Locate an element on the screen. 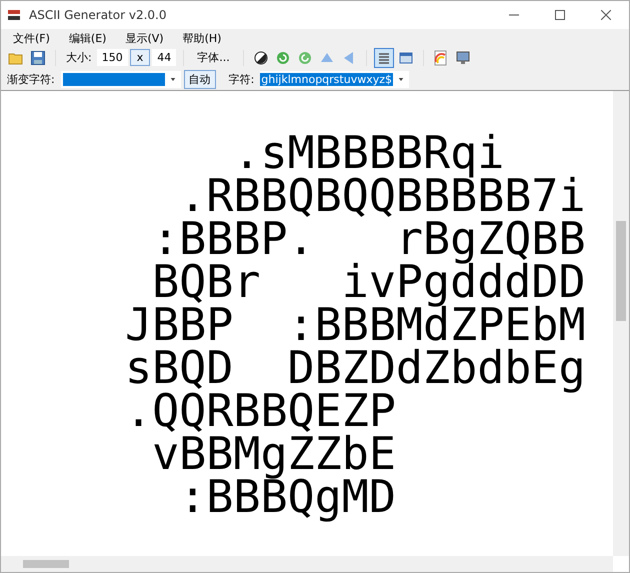 This screenshot has width=630, height=573. contrast-icon is located at coordinates (260, 58).